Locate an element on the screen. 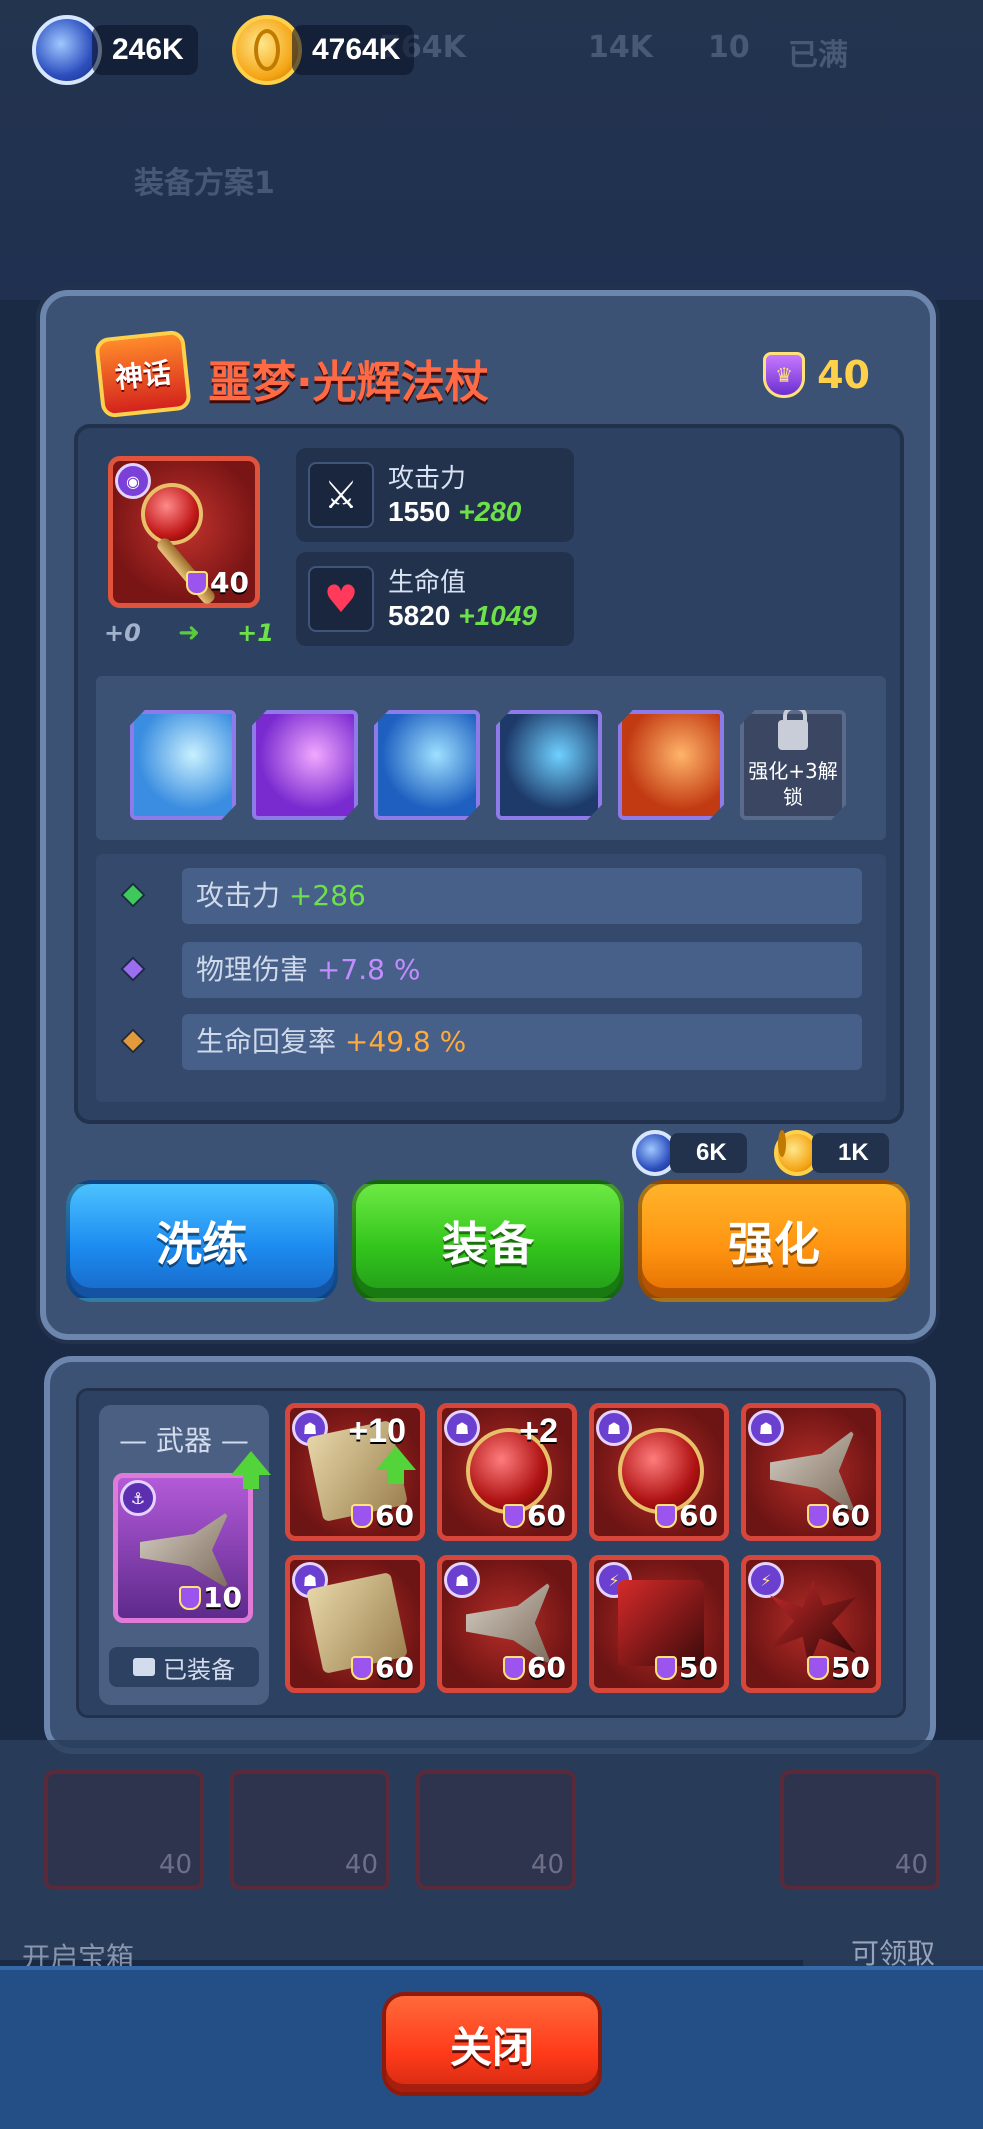  card-level: 10 is located at coordinates (210, 1597).